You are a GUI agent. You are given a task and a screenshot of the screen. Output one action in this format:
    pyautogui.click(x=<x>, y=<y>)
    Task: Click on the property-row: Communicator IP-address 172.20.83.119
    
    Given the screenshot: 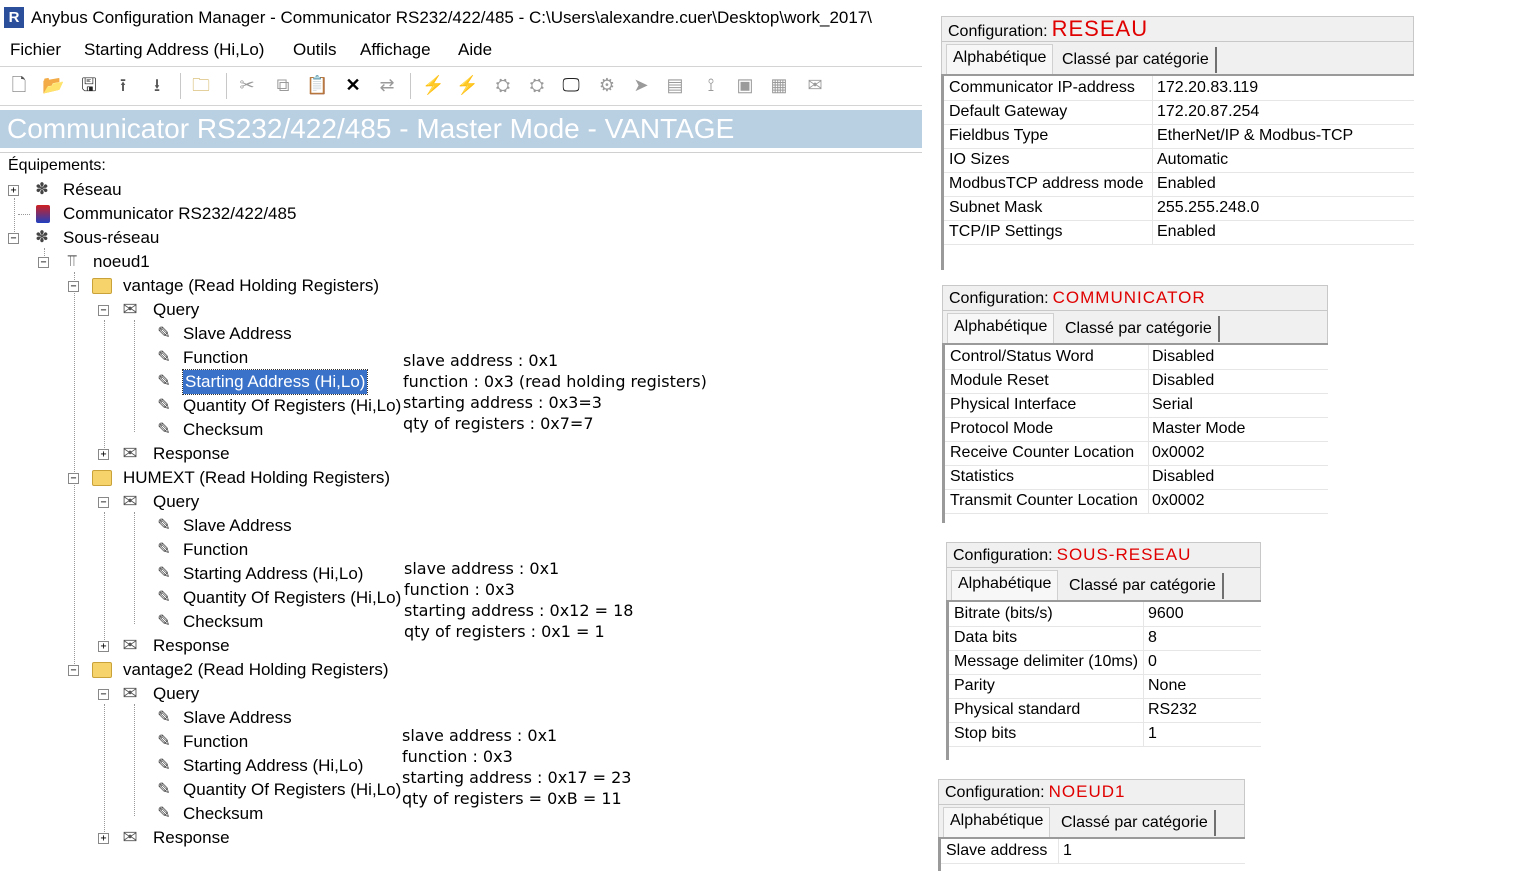 What is the action you would take?
    pyautogui.click(x=1179, y=88)
    